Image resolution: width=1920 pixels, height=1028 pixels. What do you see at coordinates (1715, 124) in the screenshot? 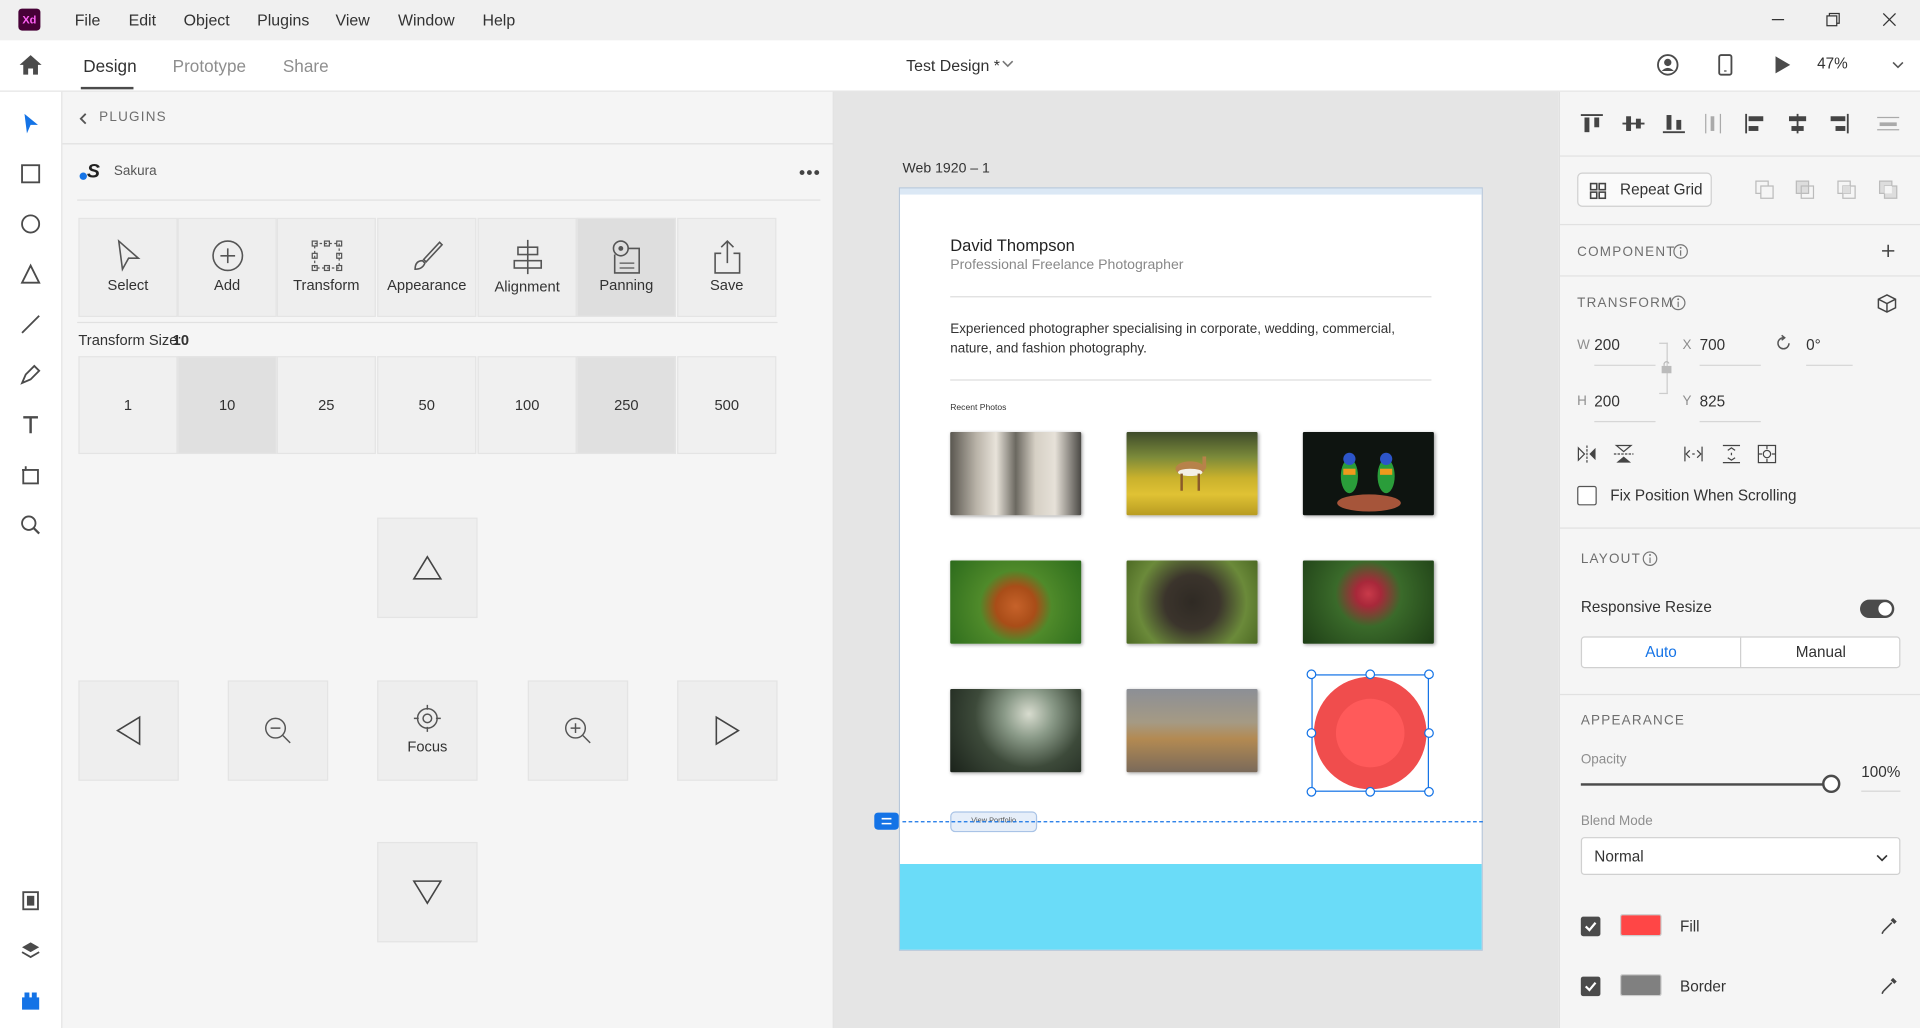
I see `distribute-vertical-icon` at bounding box center [1715, 124].